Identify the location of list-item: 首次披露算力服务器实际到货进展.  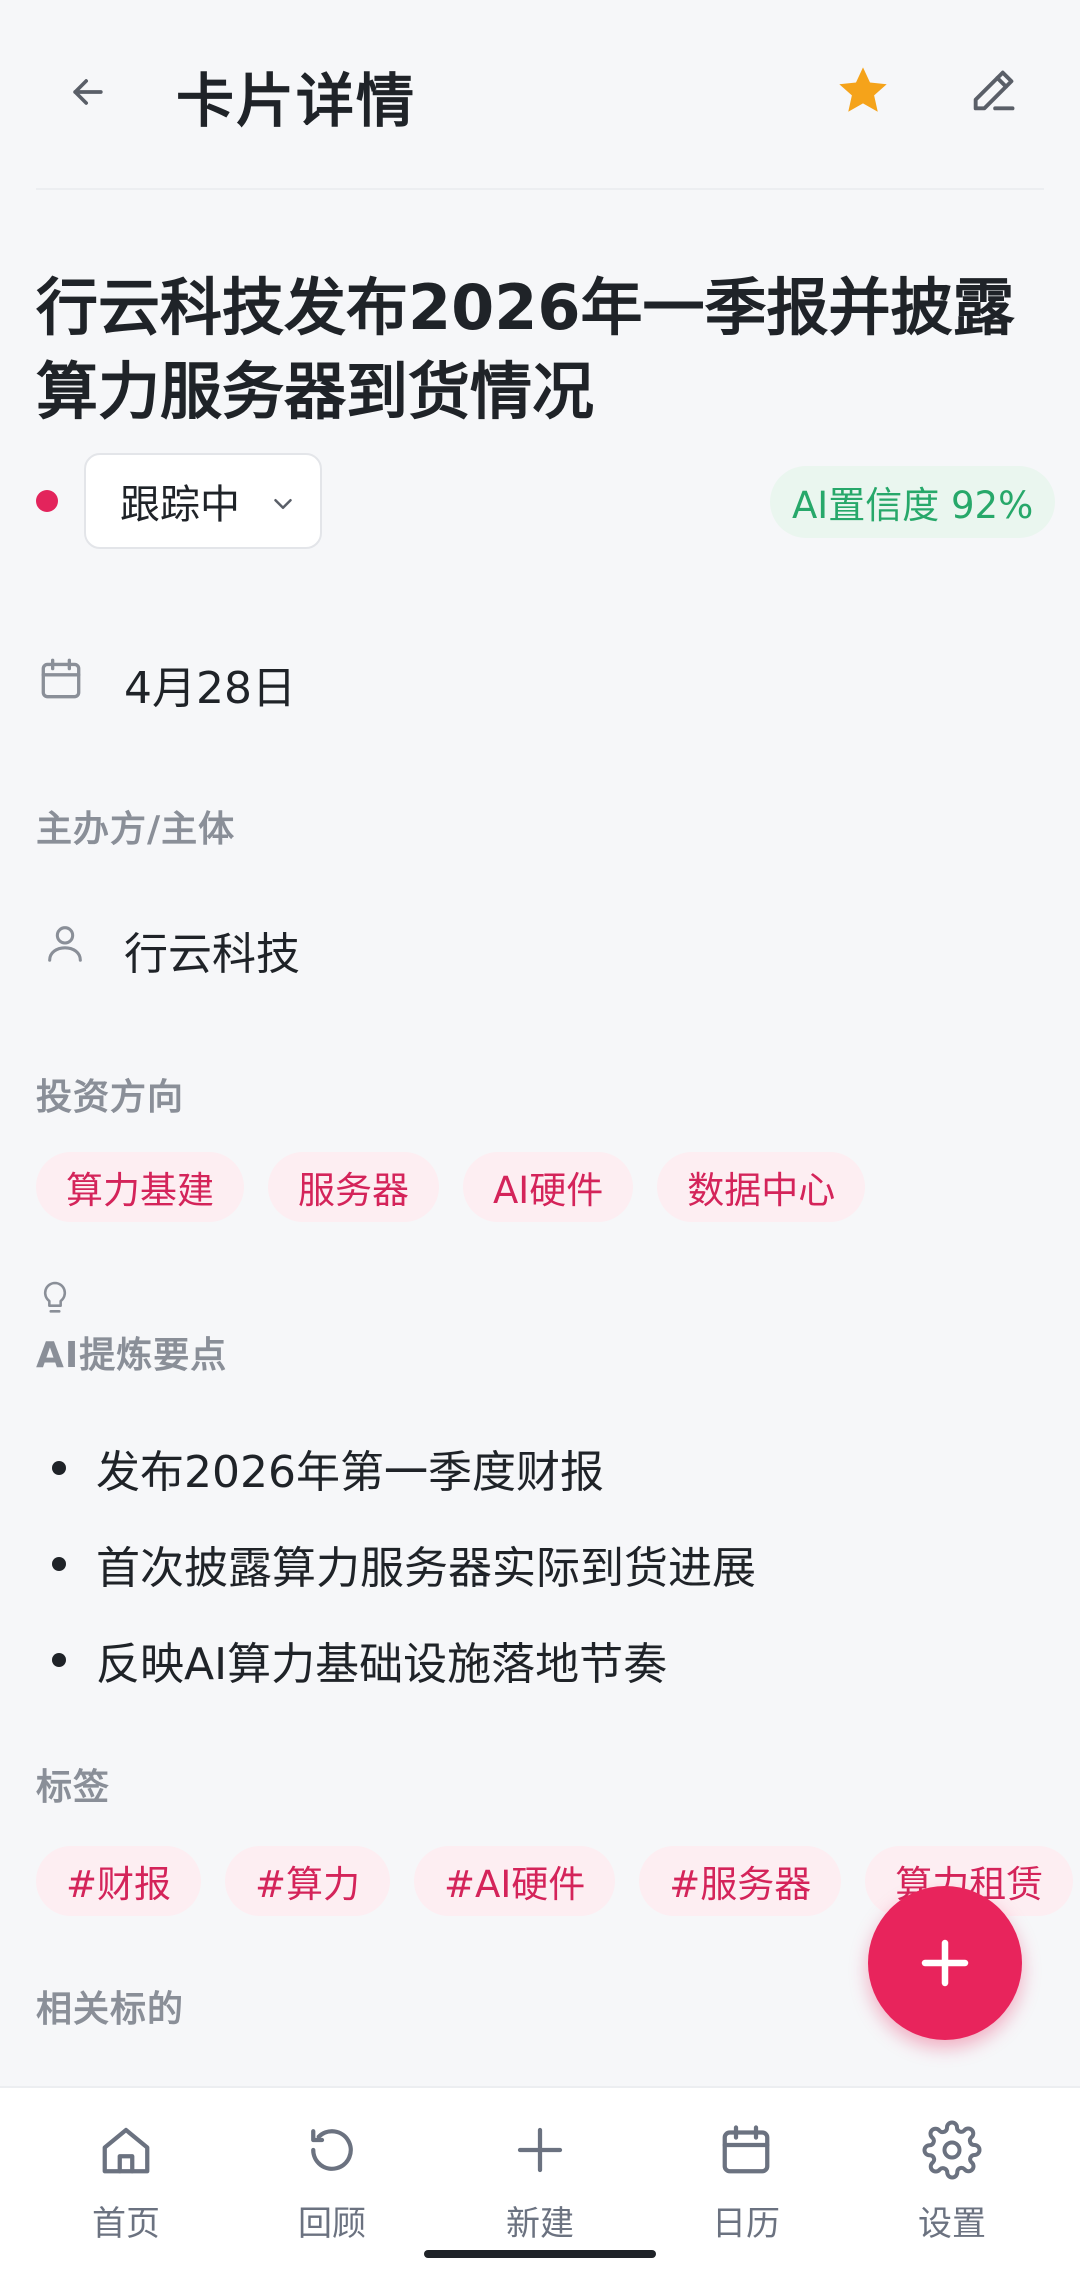
(404, 1564).